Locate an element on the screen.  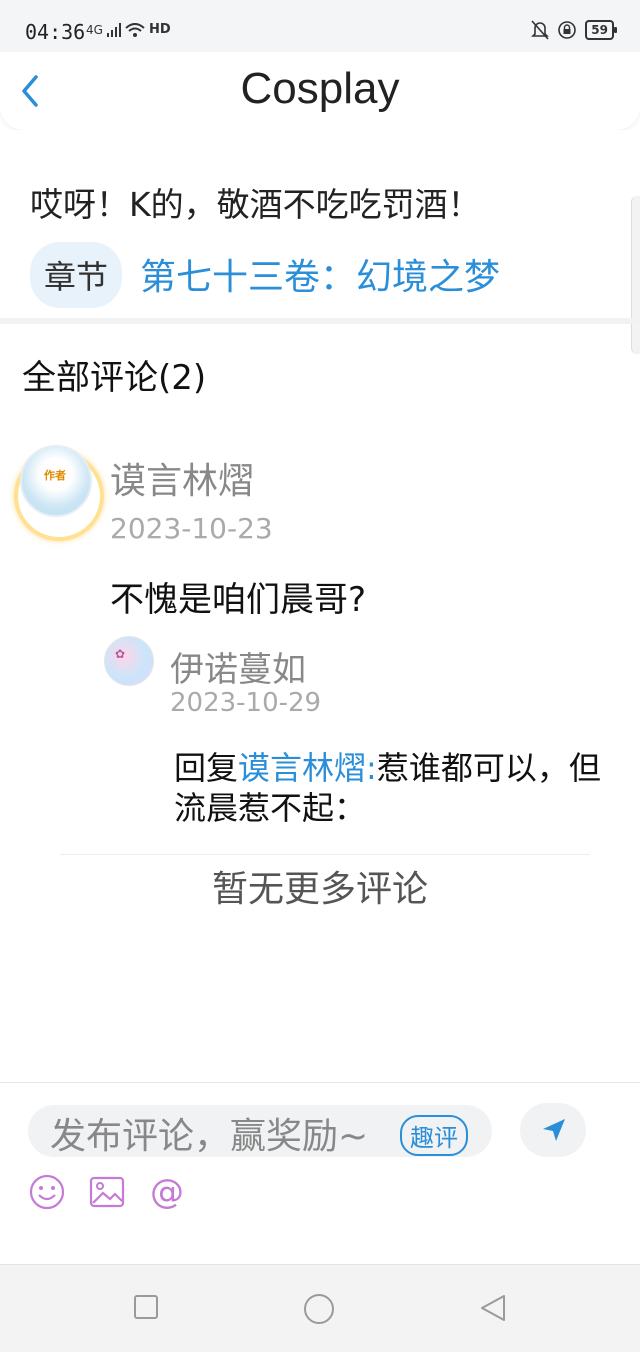
quping-badge: 趣评 is located at coordinates (434, 1135).